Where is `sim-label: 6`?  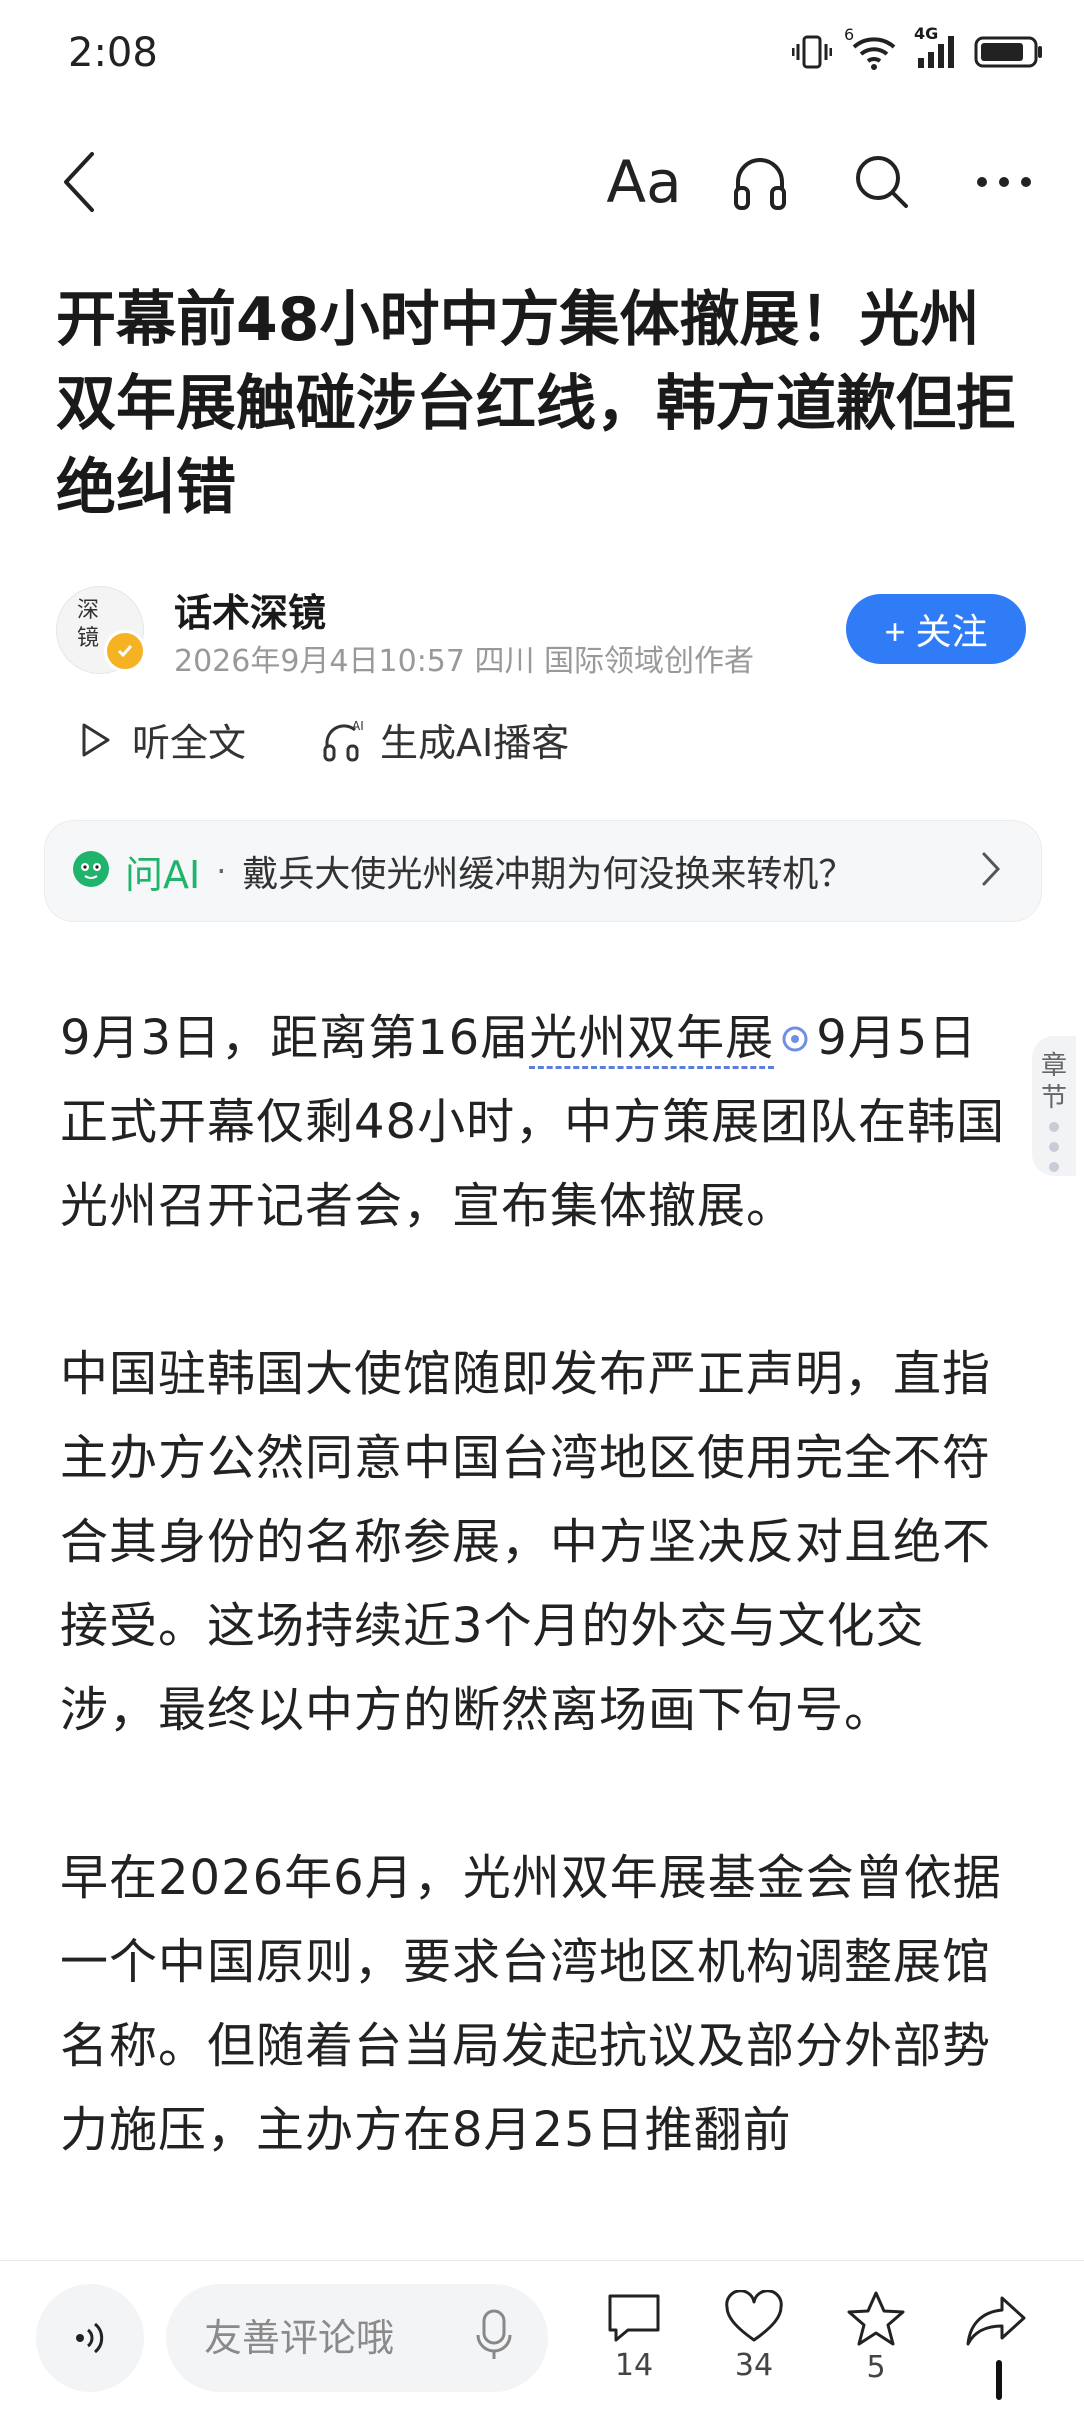 sim-label: 6 is located at coordinates (849, 34).